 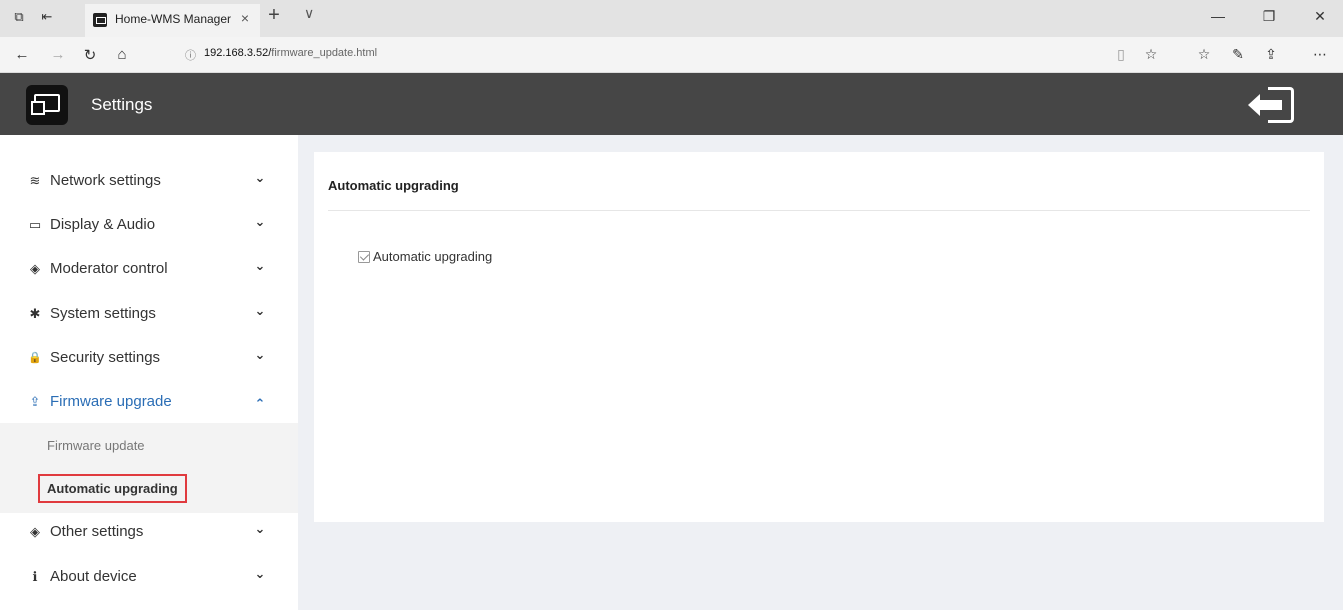 What do you see at coordinates (190, 55) in the screenshot?
I see `site-info-icon: ⓘ` at bounding box center [190, 55].